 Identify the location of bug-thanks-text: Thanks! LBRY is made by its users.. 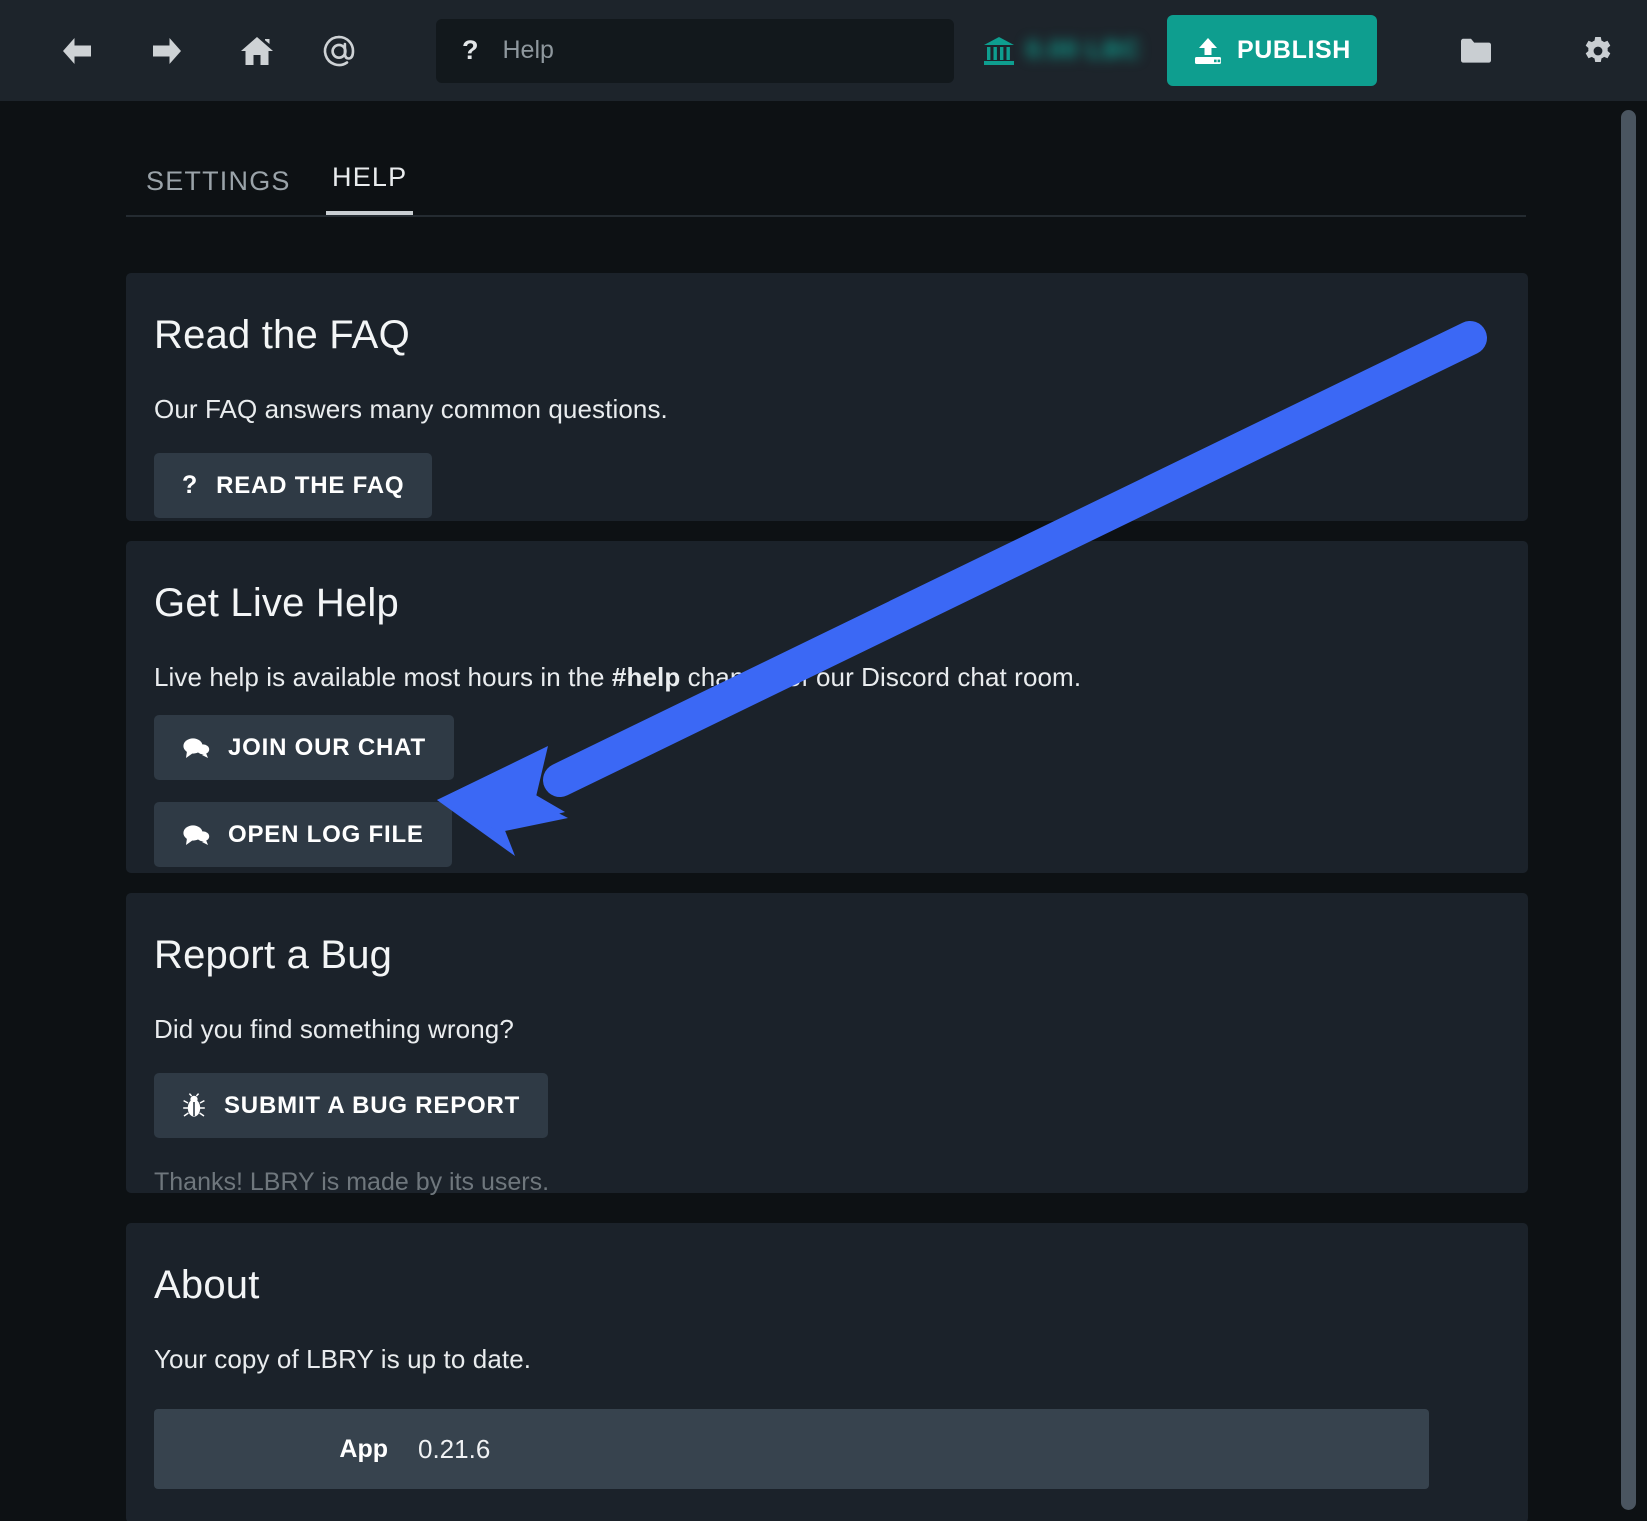
(352, 1182).